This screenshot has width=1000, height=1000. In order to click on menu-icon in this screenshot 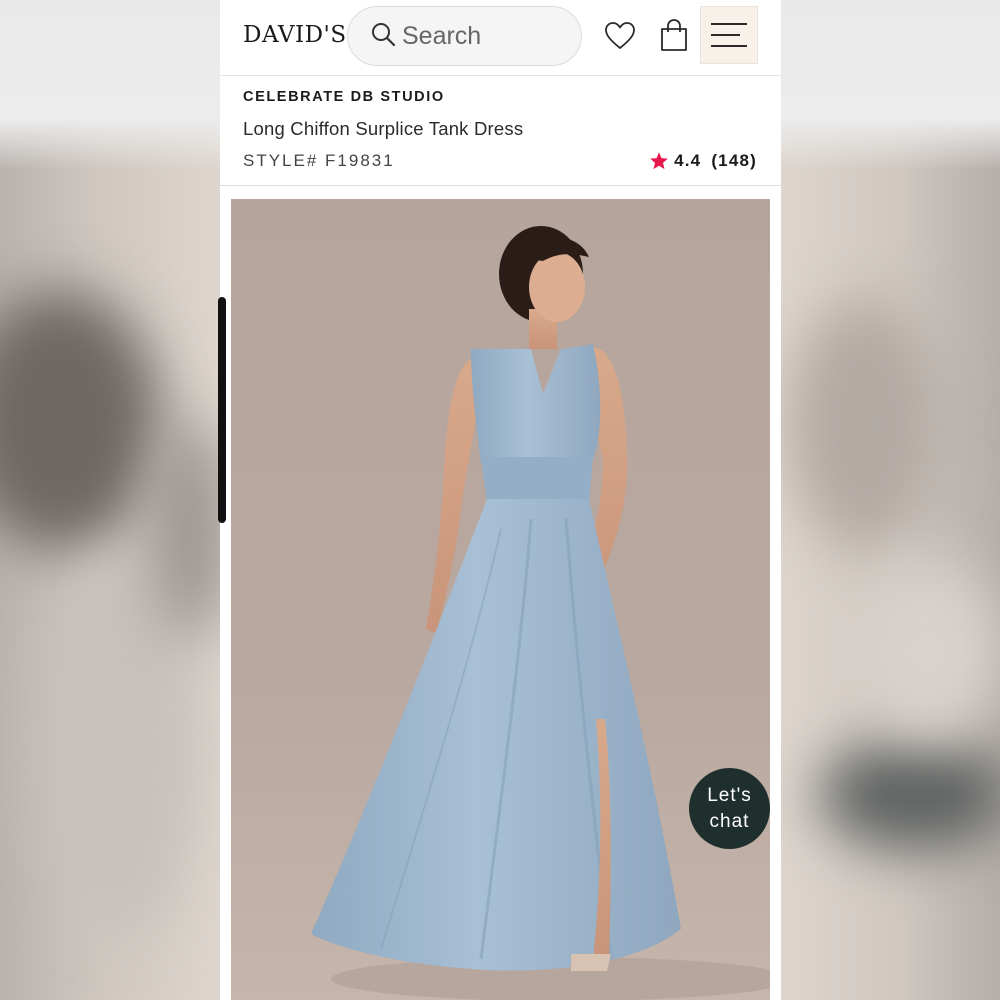, I will do `click(729, 35)`.